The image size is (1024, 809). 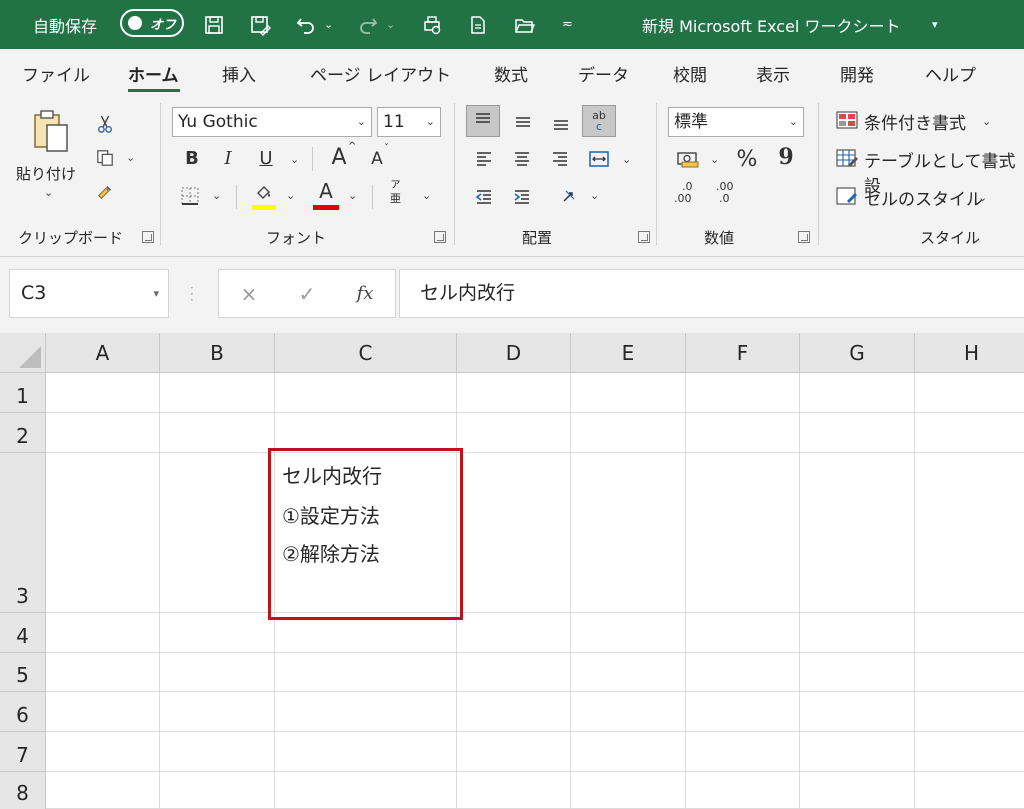 I want to click on accounting-format-icon, so click(x=688, y=159).